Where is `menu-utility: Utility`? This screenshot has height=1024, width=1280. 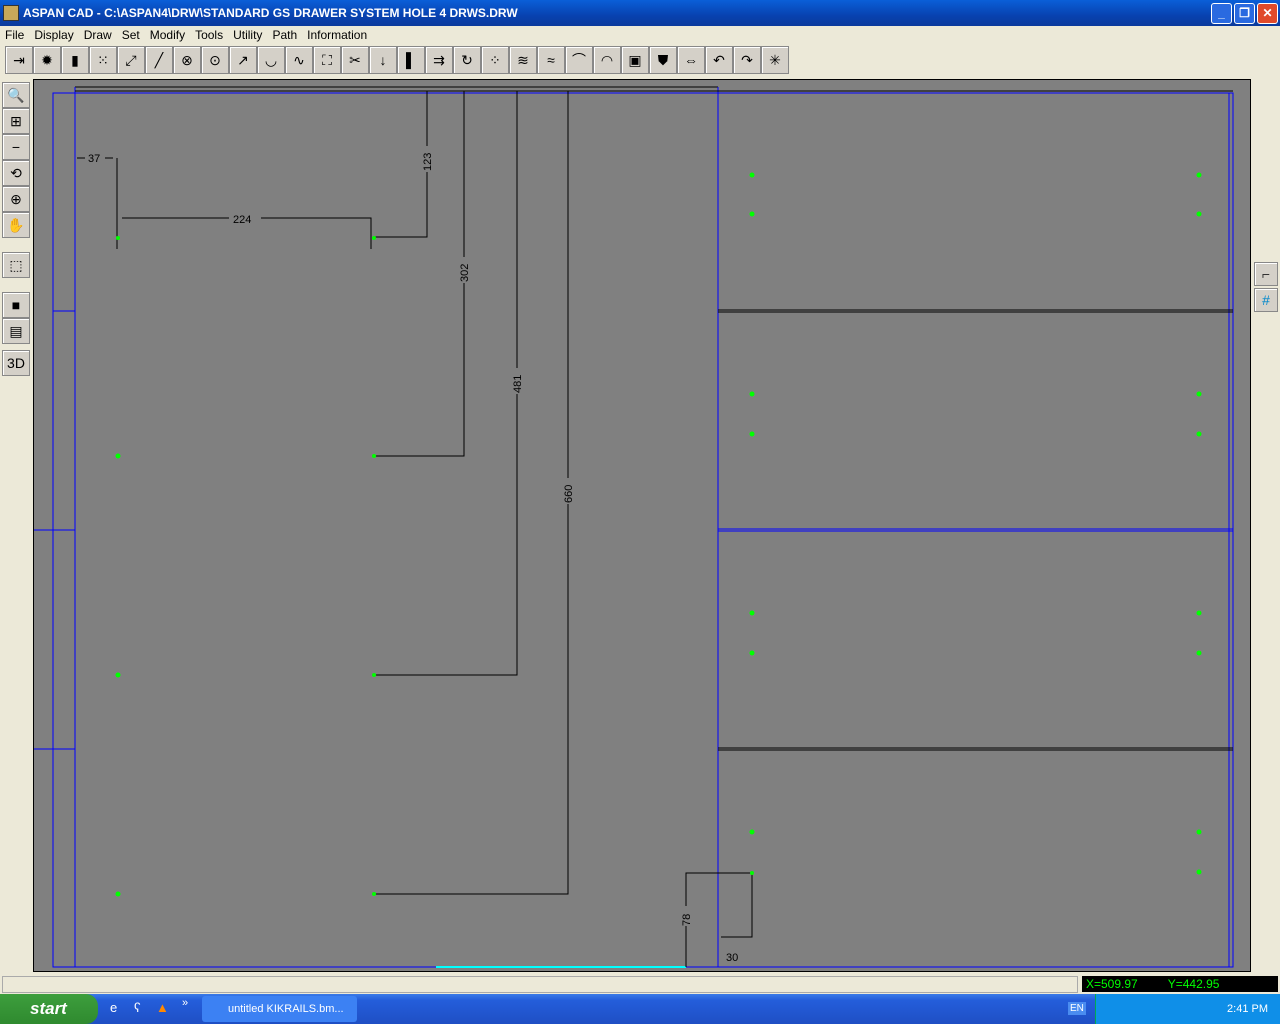
menu-utility: Utility is located at coordinates (247, 35).